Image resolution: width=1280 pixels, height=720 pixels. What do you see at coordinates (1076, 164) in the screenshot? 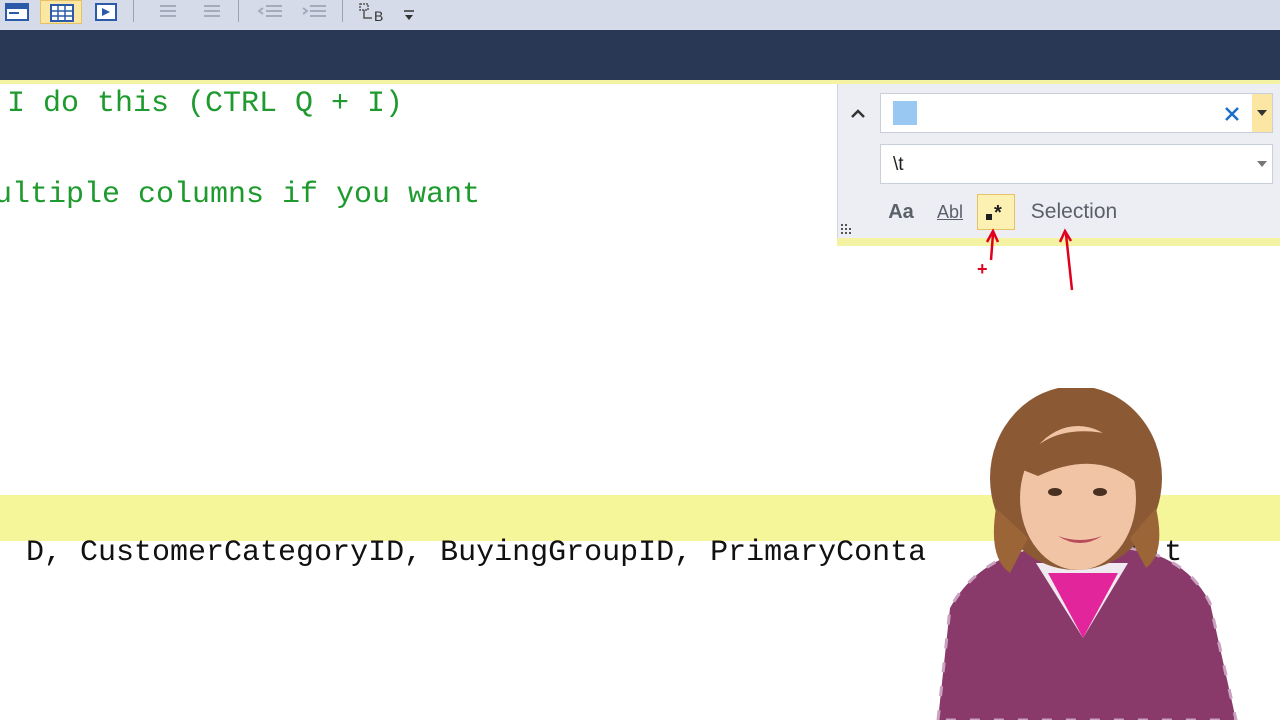
I see `replace-input: \t` at bounding box center [1076, 164].